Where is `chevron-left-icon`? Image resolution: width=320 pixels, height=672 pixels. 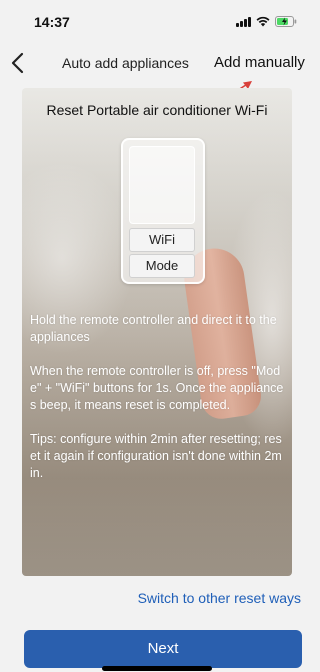 chevron-left-icon is located at coordinates (18, 63).